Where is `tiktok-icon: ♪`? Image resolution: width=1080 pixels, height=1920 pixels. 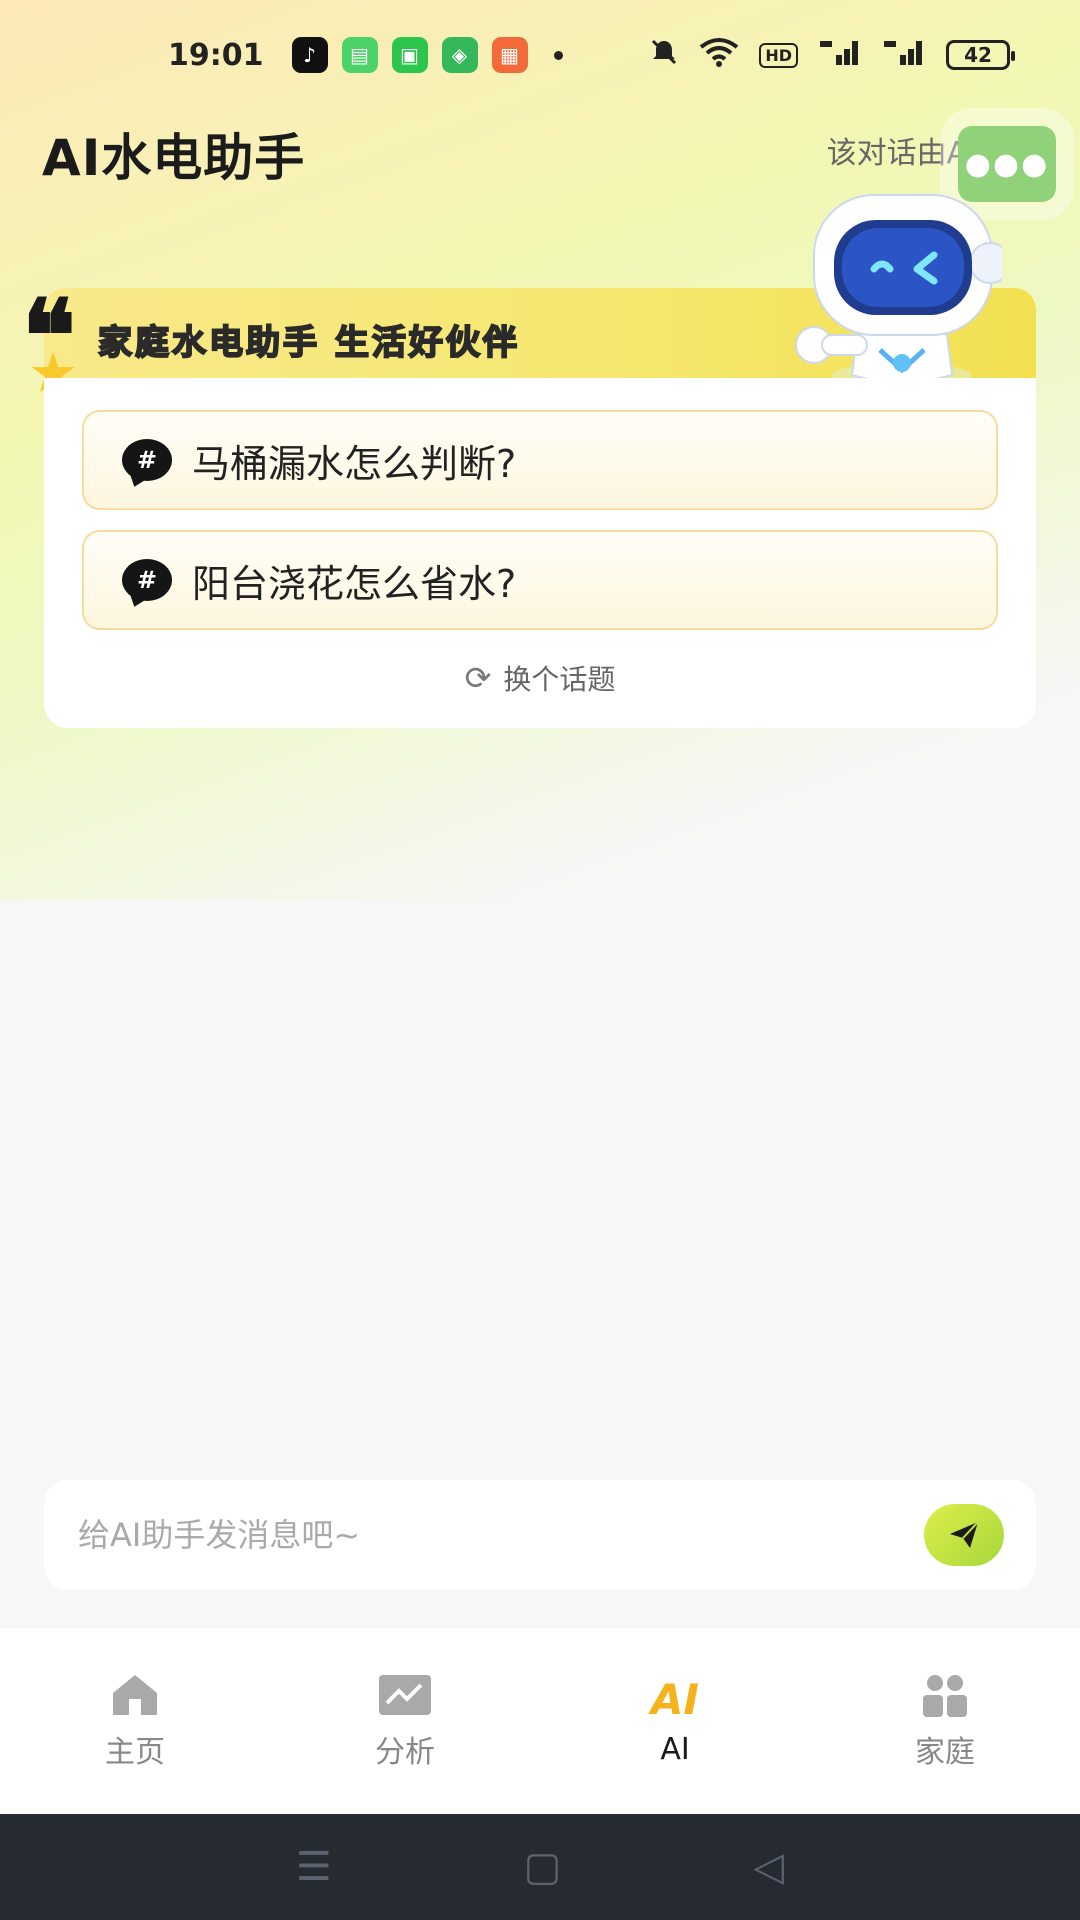 tiktok-icon: ♪ is located at coordinates (309, 55).